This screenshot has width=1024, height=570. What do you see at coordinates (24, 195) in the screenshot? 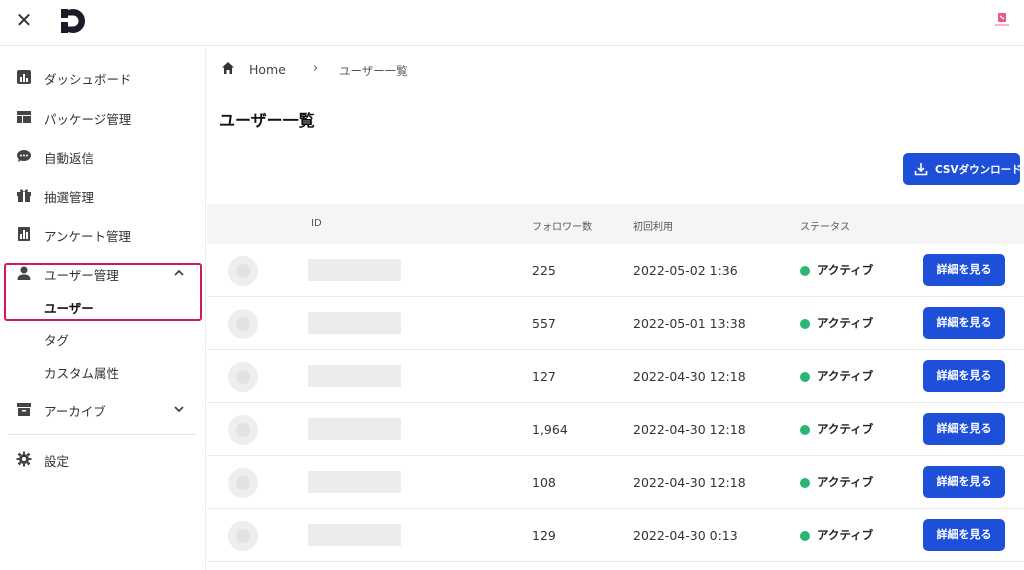
I see `gift-icon` at bounding box center [24, 195].